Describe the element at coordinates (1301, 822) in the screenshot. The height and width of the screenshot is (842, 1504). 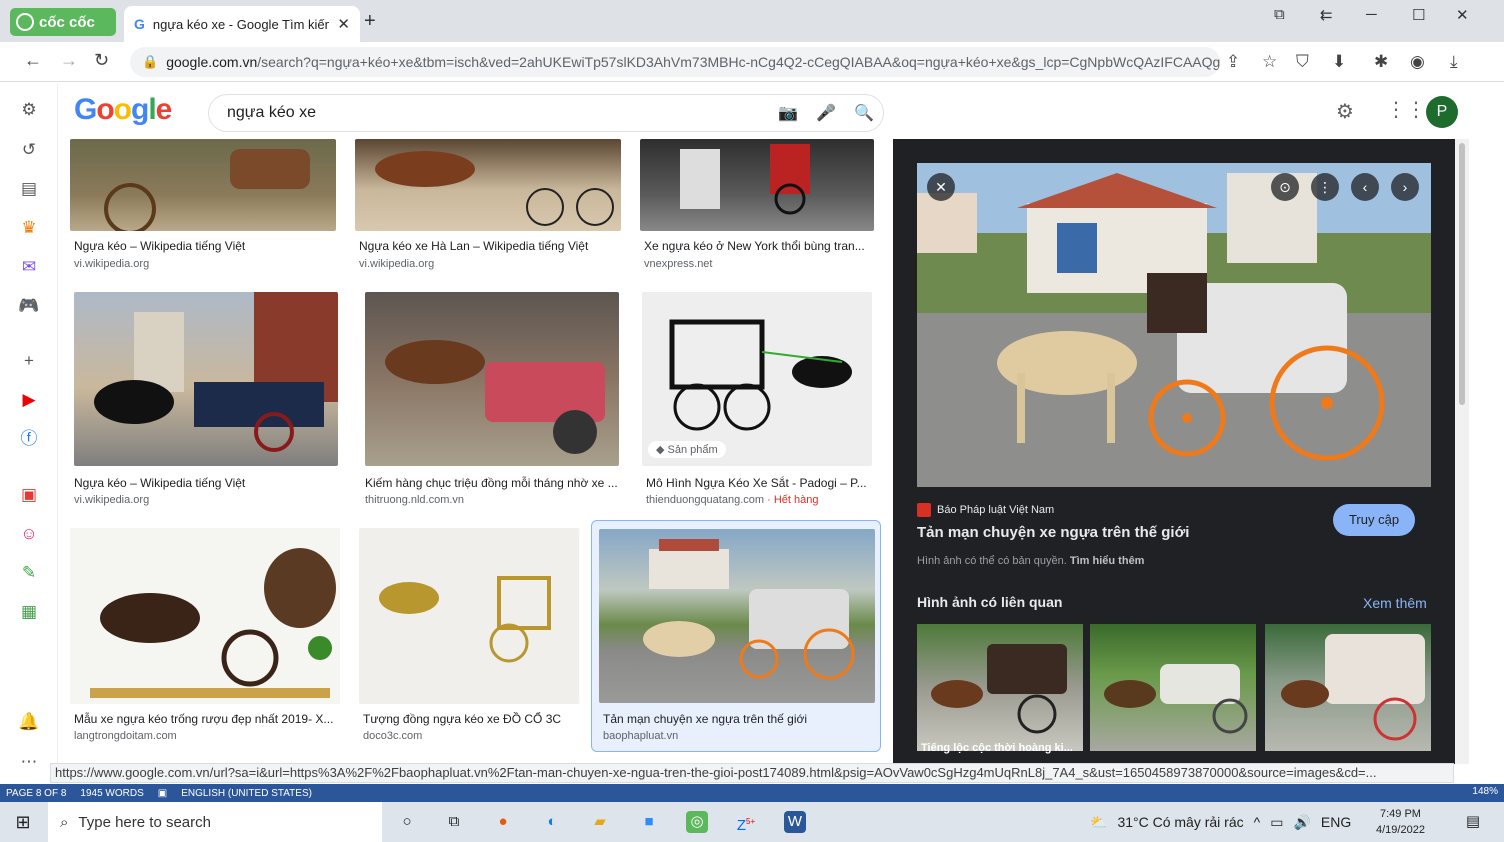
I see `volume-icon: 🔊` at that location.